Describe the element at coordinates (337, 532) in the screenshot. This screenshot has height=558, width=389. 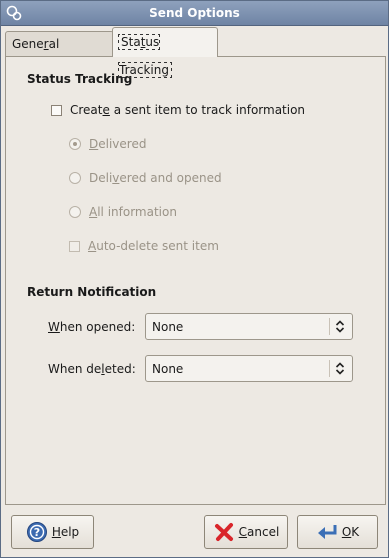
I see `ok-button: OK` at that location.